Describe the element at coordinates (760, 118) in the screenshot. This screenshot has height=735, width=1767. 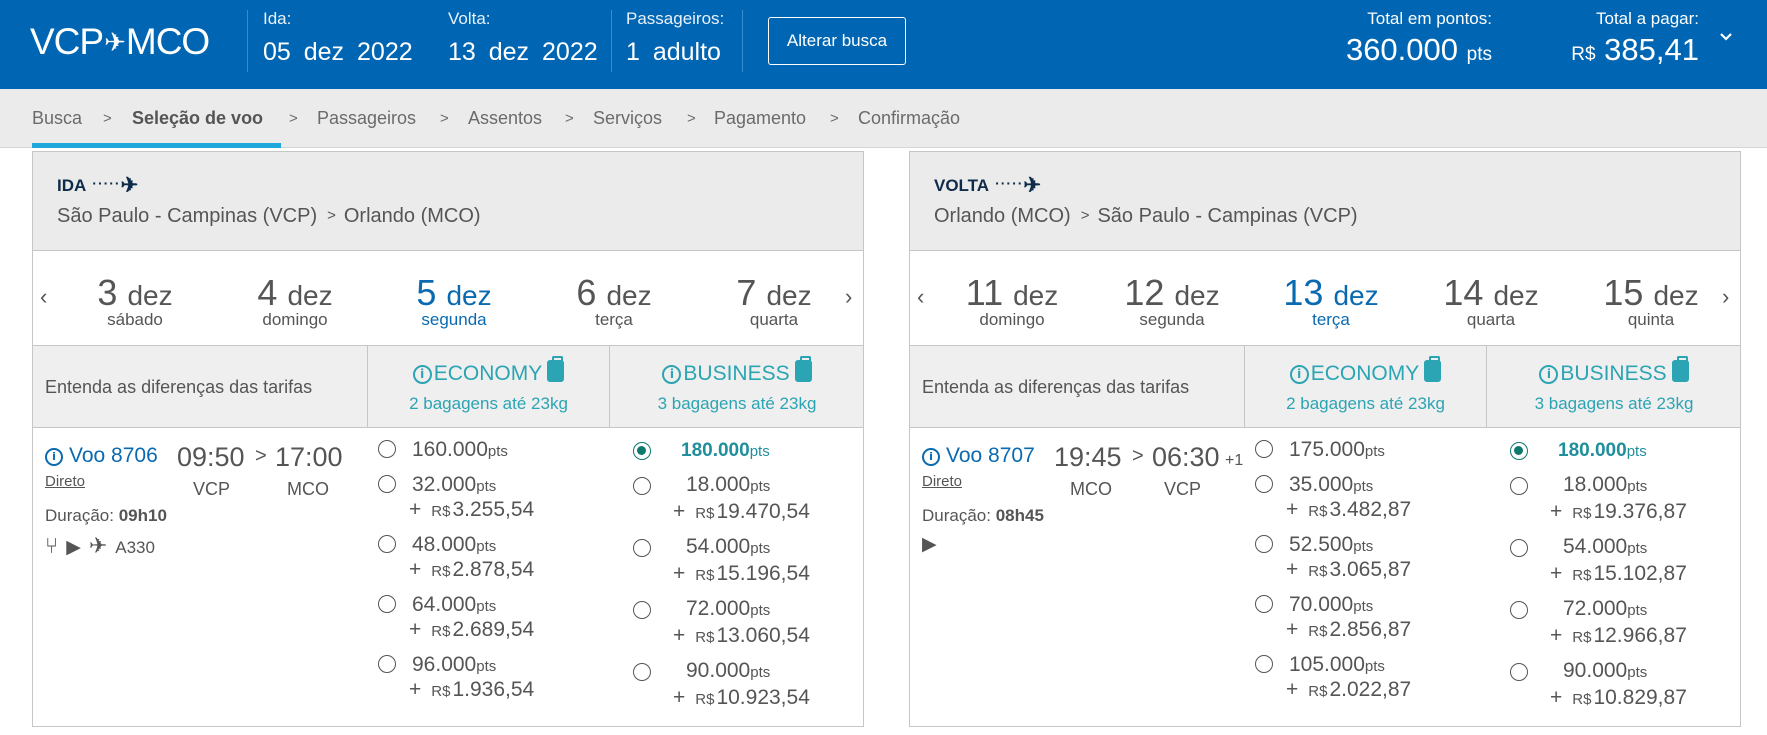
I see `step-pagamento: Pagamento` at that location.